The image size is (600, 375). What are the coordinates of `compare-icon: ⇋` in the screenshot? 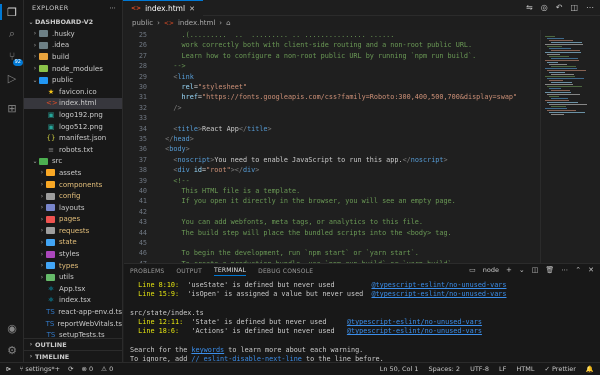 It's located at (529, 7).